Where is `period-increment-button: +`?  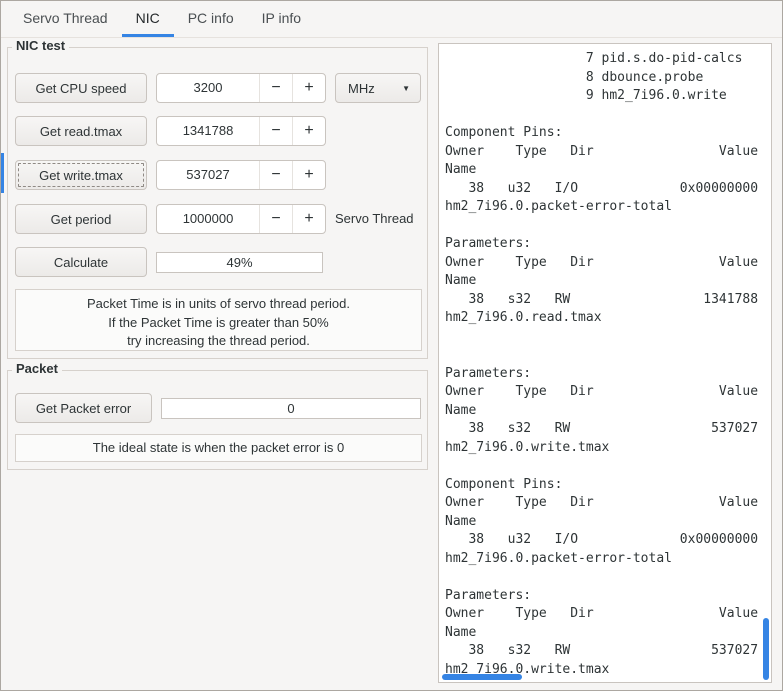
period-increment-button: + is located at coordinates (308, 219).